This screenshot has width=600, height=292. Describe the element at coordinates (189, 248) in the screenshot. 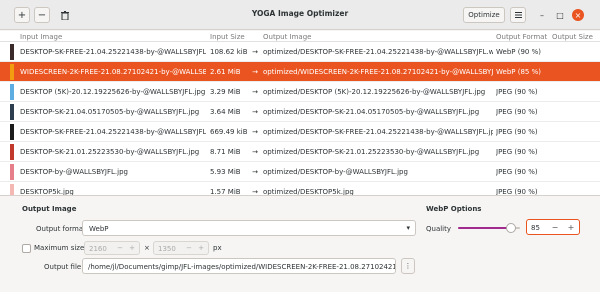

I see `max-height-minus: −` at that location.